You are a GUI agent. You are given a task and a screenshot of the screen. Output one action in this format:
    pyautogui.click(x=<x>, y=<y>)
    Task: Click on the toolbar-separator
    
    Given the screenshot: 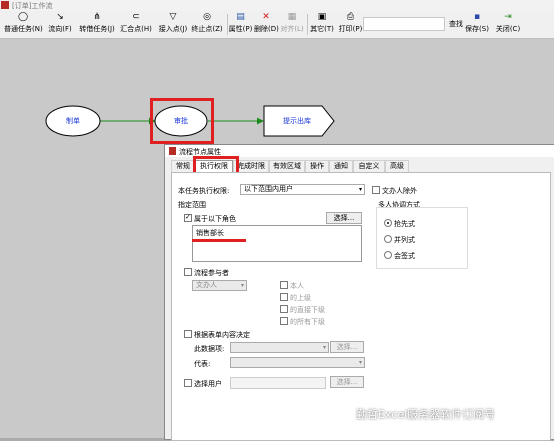 What is the action you would take?
    pyautogui.click(x=307, y=24)
    